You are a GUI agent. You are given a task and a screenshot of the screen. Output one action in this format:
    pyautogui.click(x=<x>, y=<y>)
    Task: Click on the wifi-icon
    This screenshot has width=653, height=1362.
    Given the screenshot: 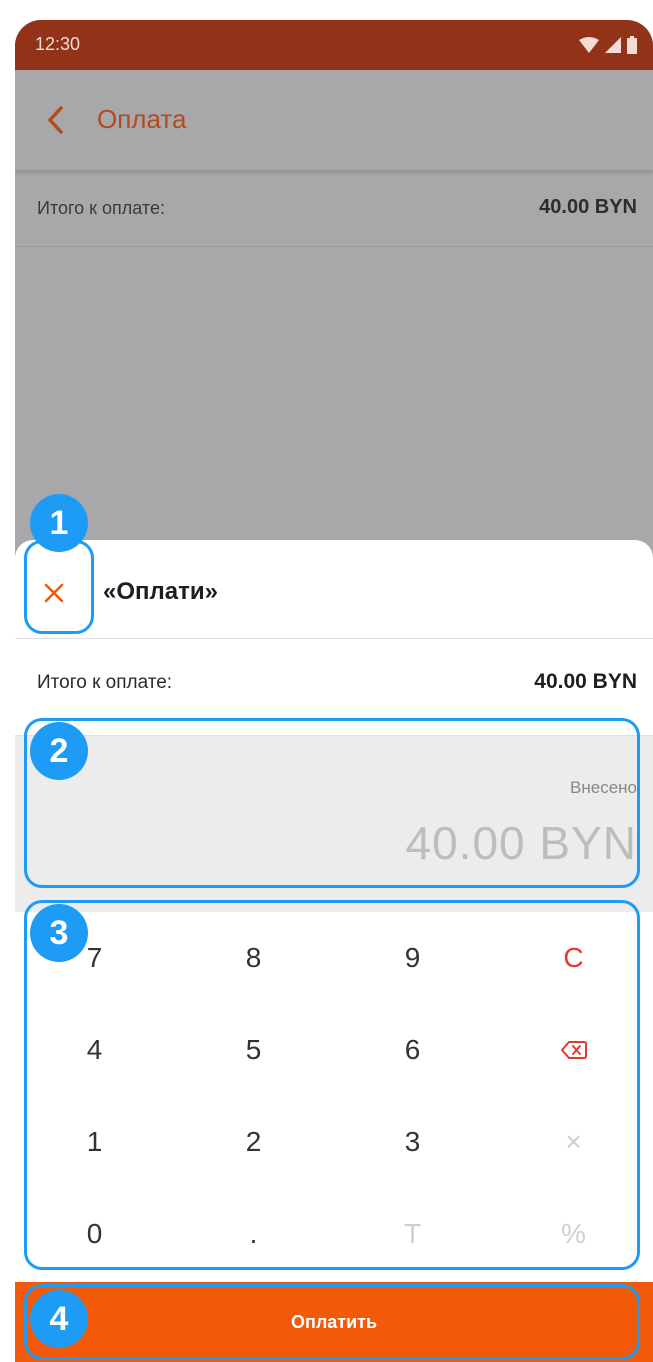 What is the action you would take?
    pyautogui.click(x=589, y=45)
    